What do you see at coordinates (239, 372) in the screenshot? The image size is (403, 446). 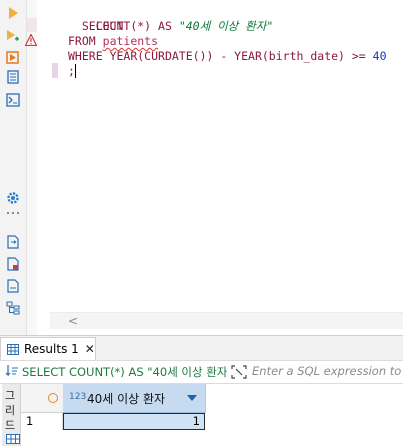 I see `expression-icon` at bounding box center [239, 372].